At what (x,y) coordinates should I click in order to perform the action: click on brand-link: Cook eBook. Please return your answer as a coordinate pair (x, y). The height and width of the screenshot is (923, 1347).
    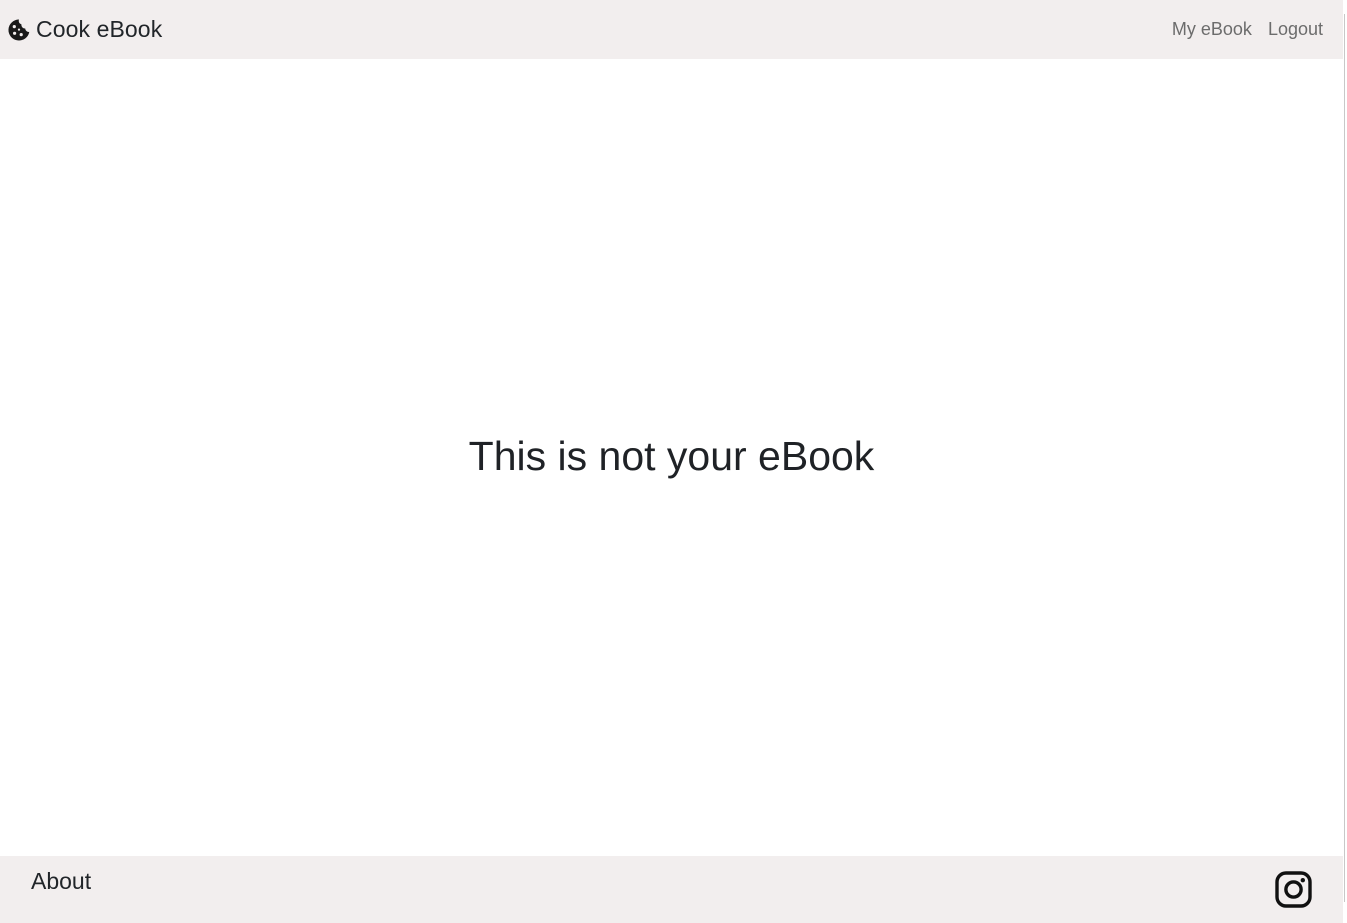
    Looking at the image, I should click on (84, 30).